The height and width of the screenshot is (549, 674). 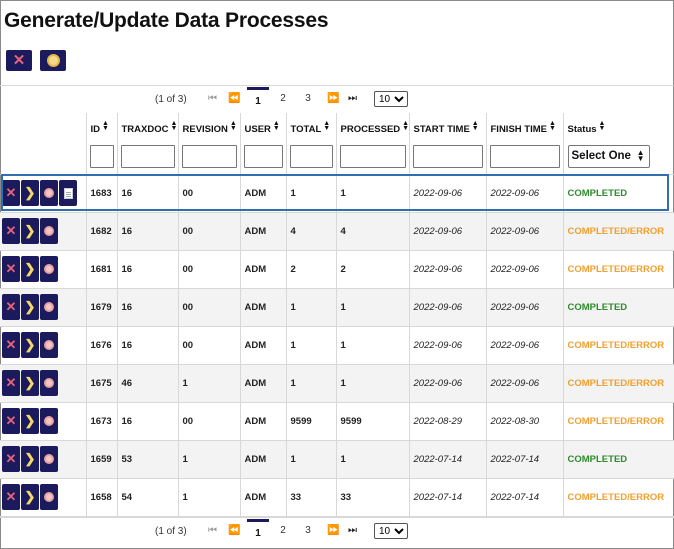 I want to click on col-revision: REVISION▲ ▼, so click(x=209, y=144).